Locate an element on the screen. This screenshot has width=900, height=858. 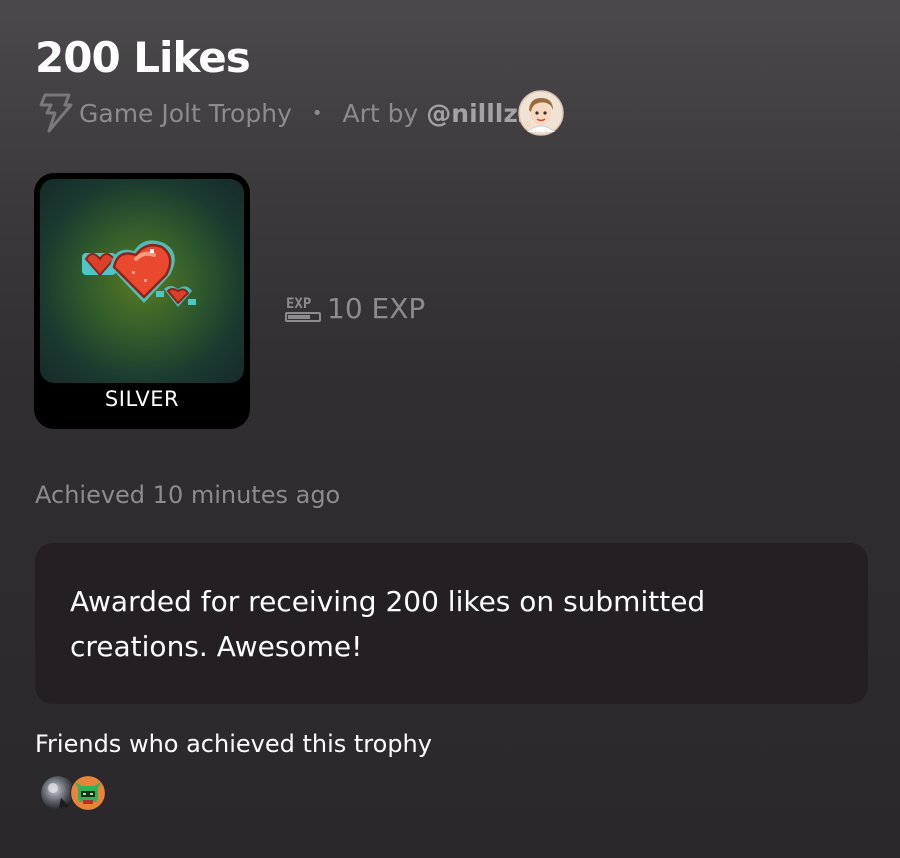
heart-arrow-icon is located at coordinates (139, 273).